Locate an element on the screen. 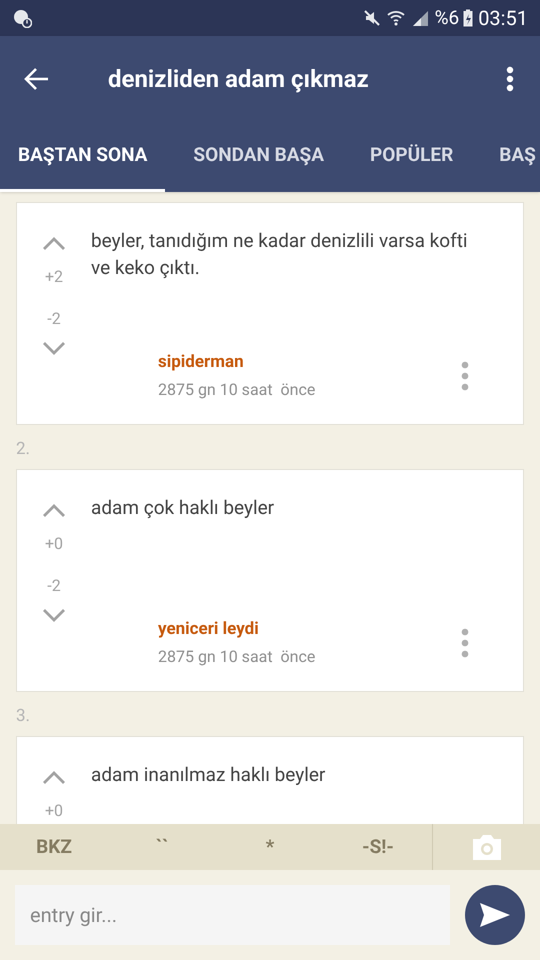 The height and width of the screenshot is (960, 540). format-button: `` is located at coordinates (162, 847).